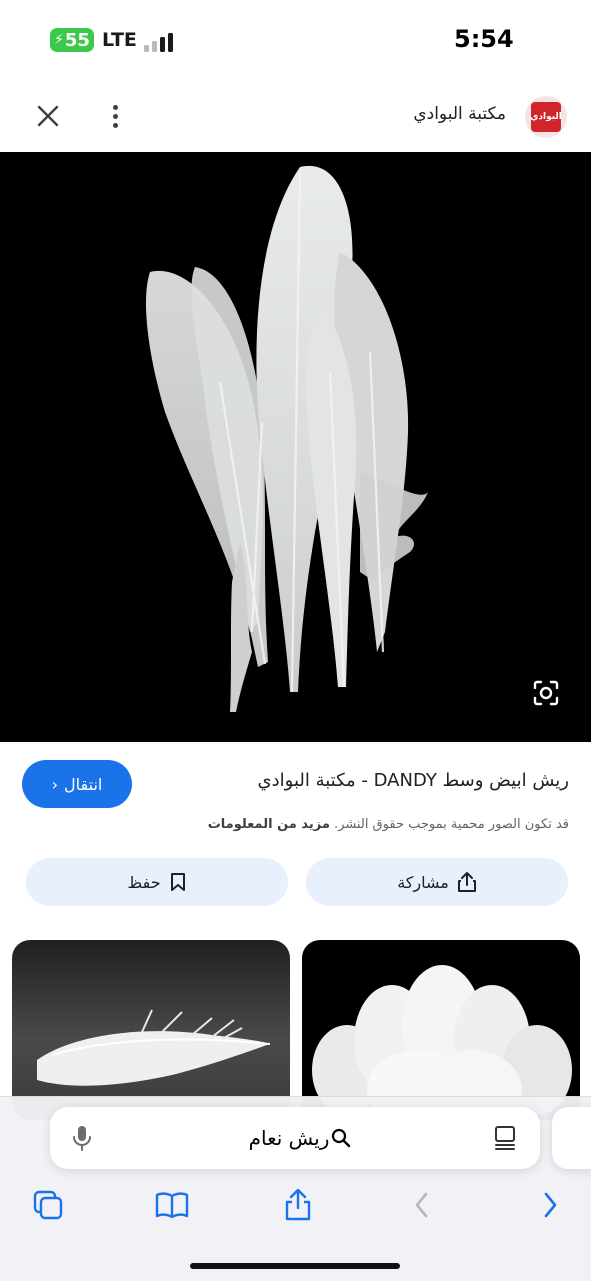 This screenshot has width=591, height=1281. I want to click on address-bar: ريش نعام, so click(295, 1138).